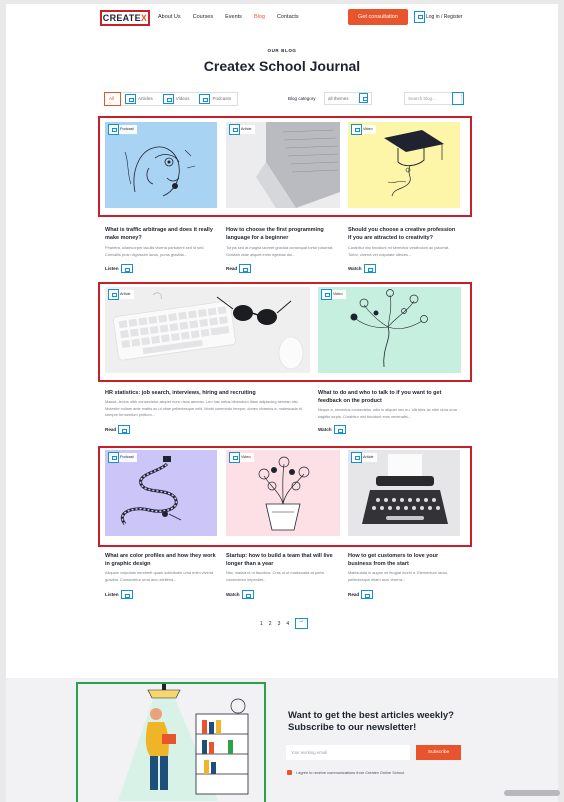 This screenshot has height=802, width=564. What do you see at coordinates (261, 624) in the screenshot?
I see `page-link: 1` at bounding box center [261, 624].